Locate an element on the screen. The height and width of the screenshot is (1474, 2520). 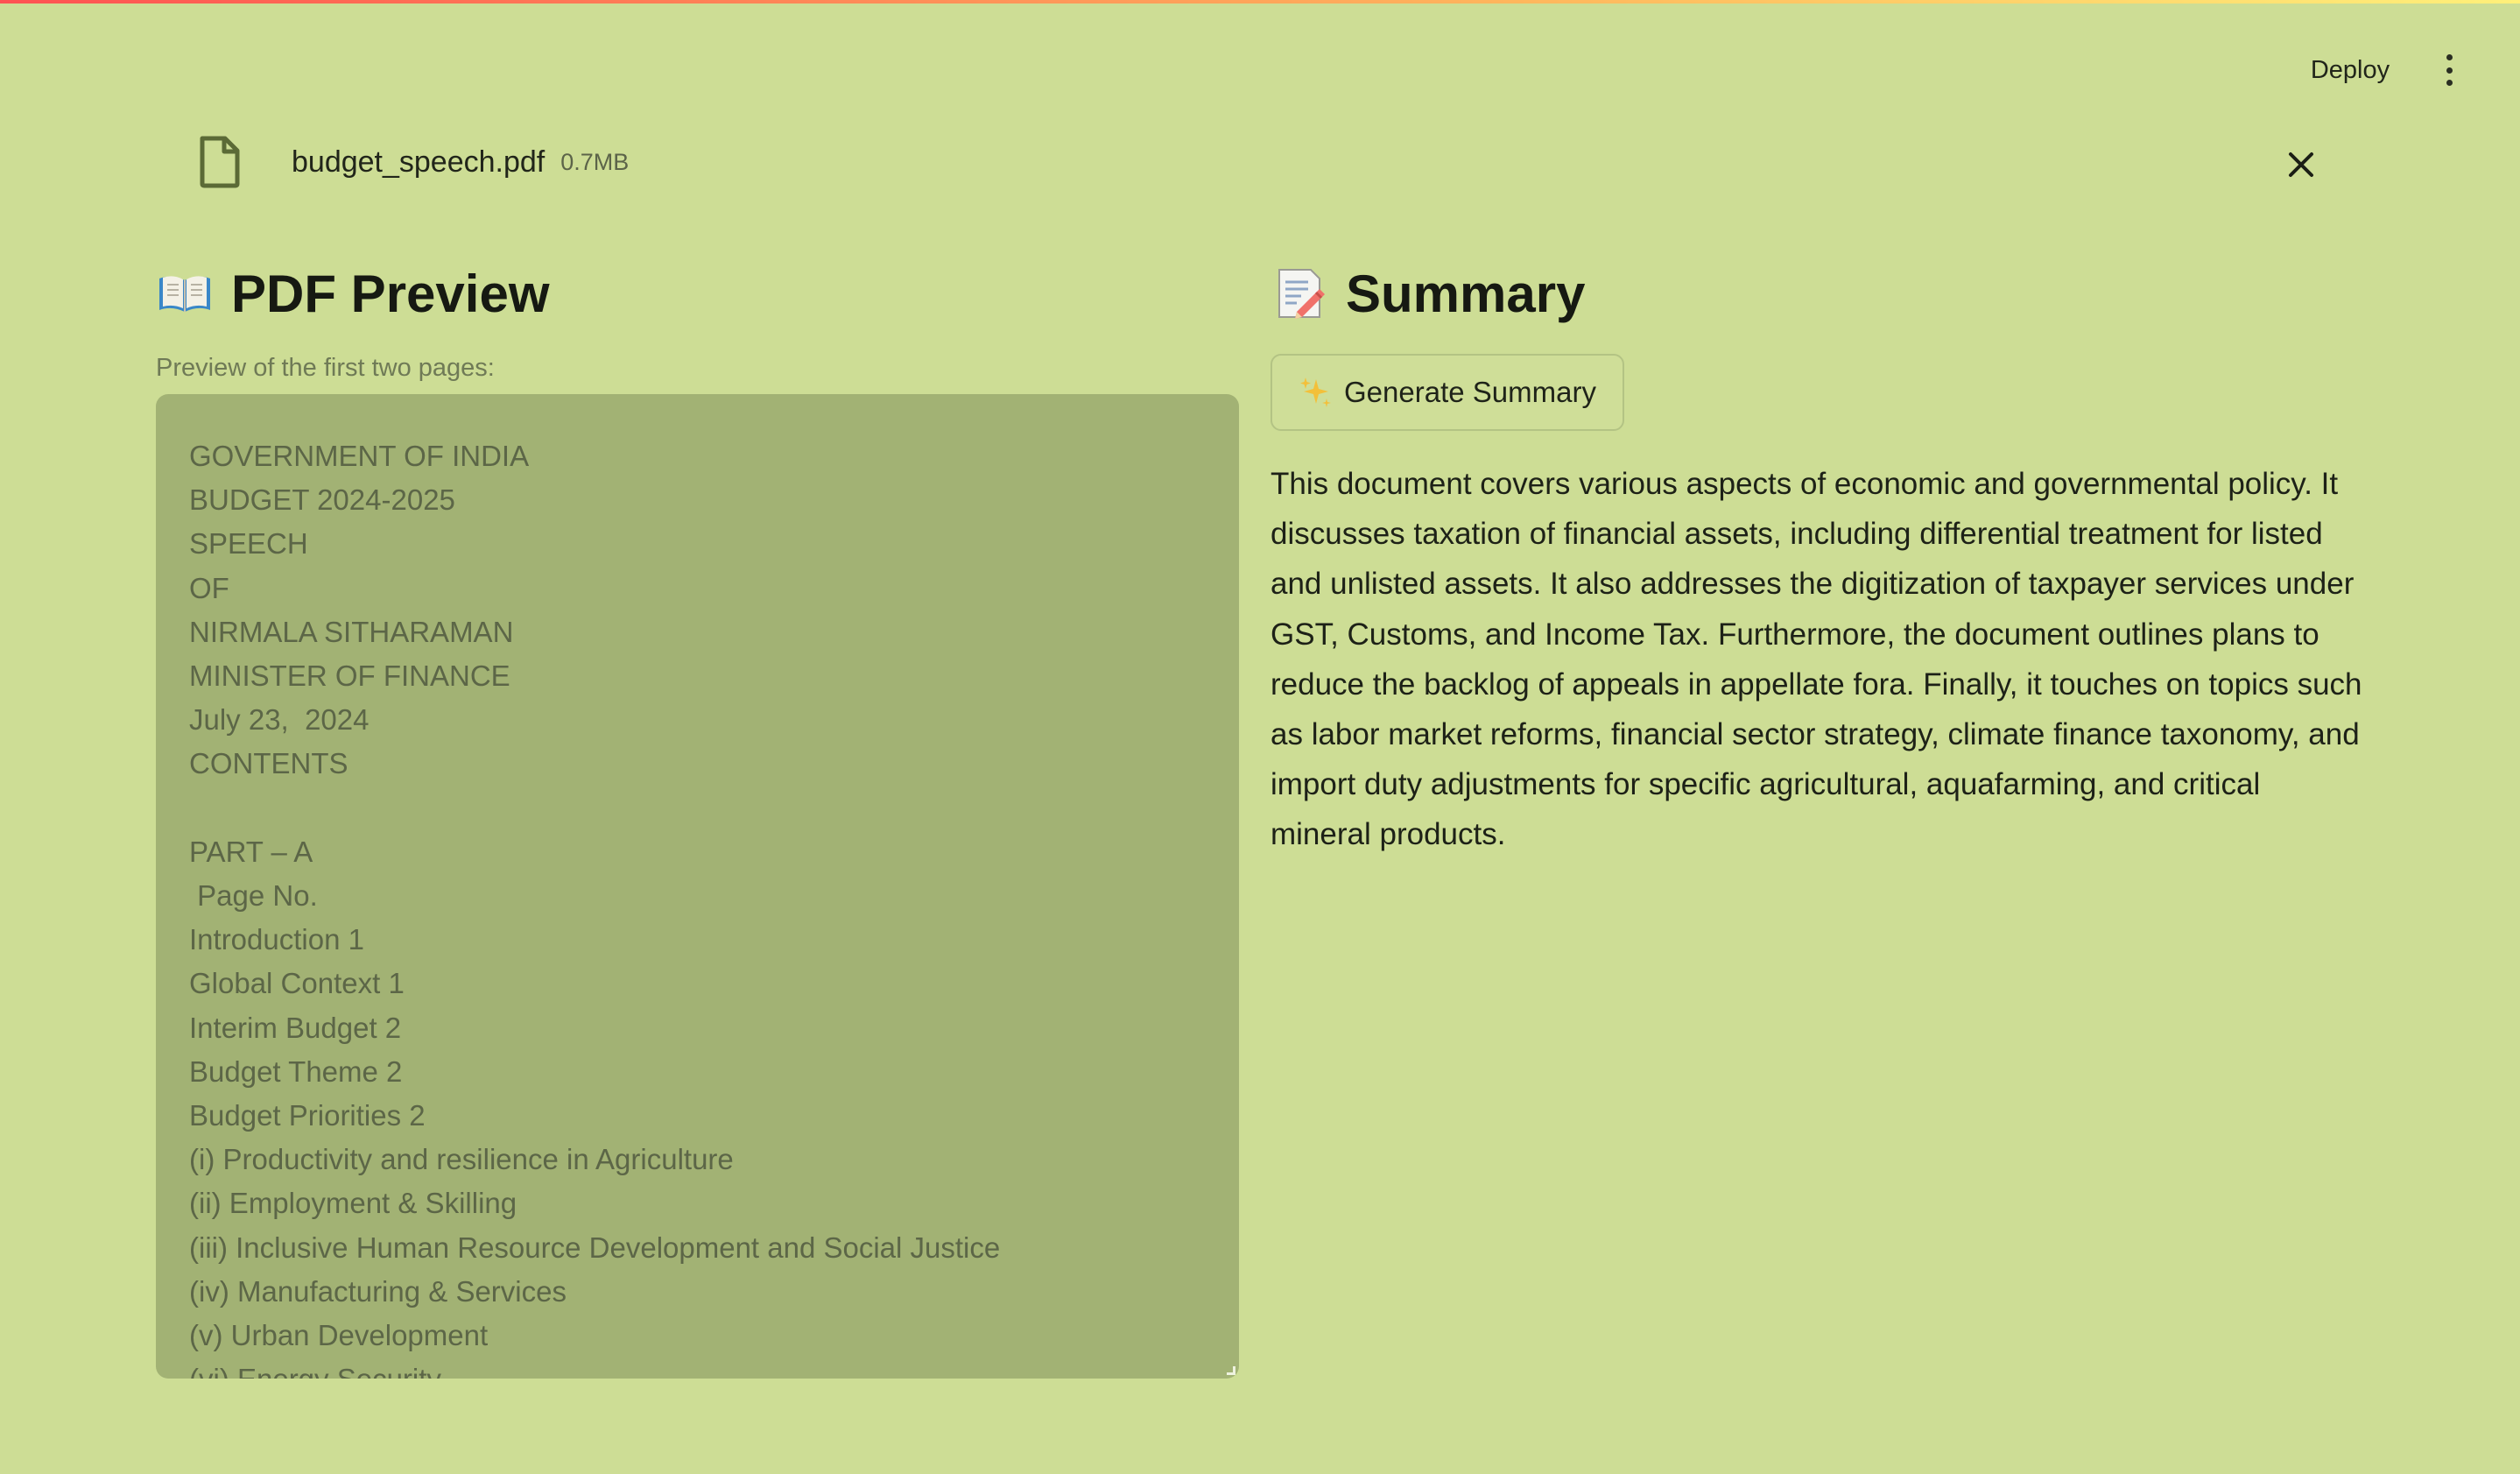
kebab-menu-icon is located at coordinates (2449, 70).